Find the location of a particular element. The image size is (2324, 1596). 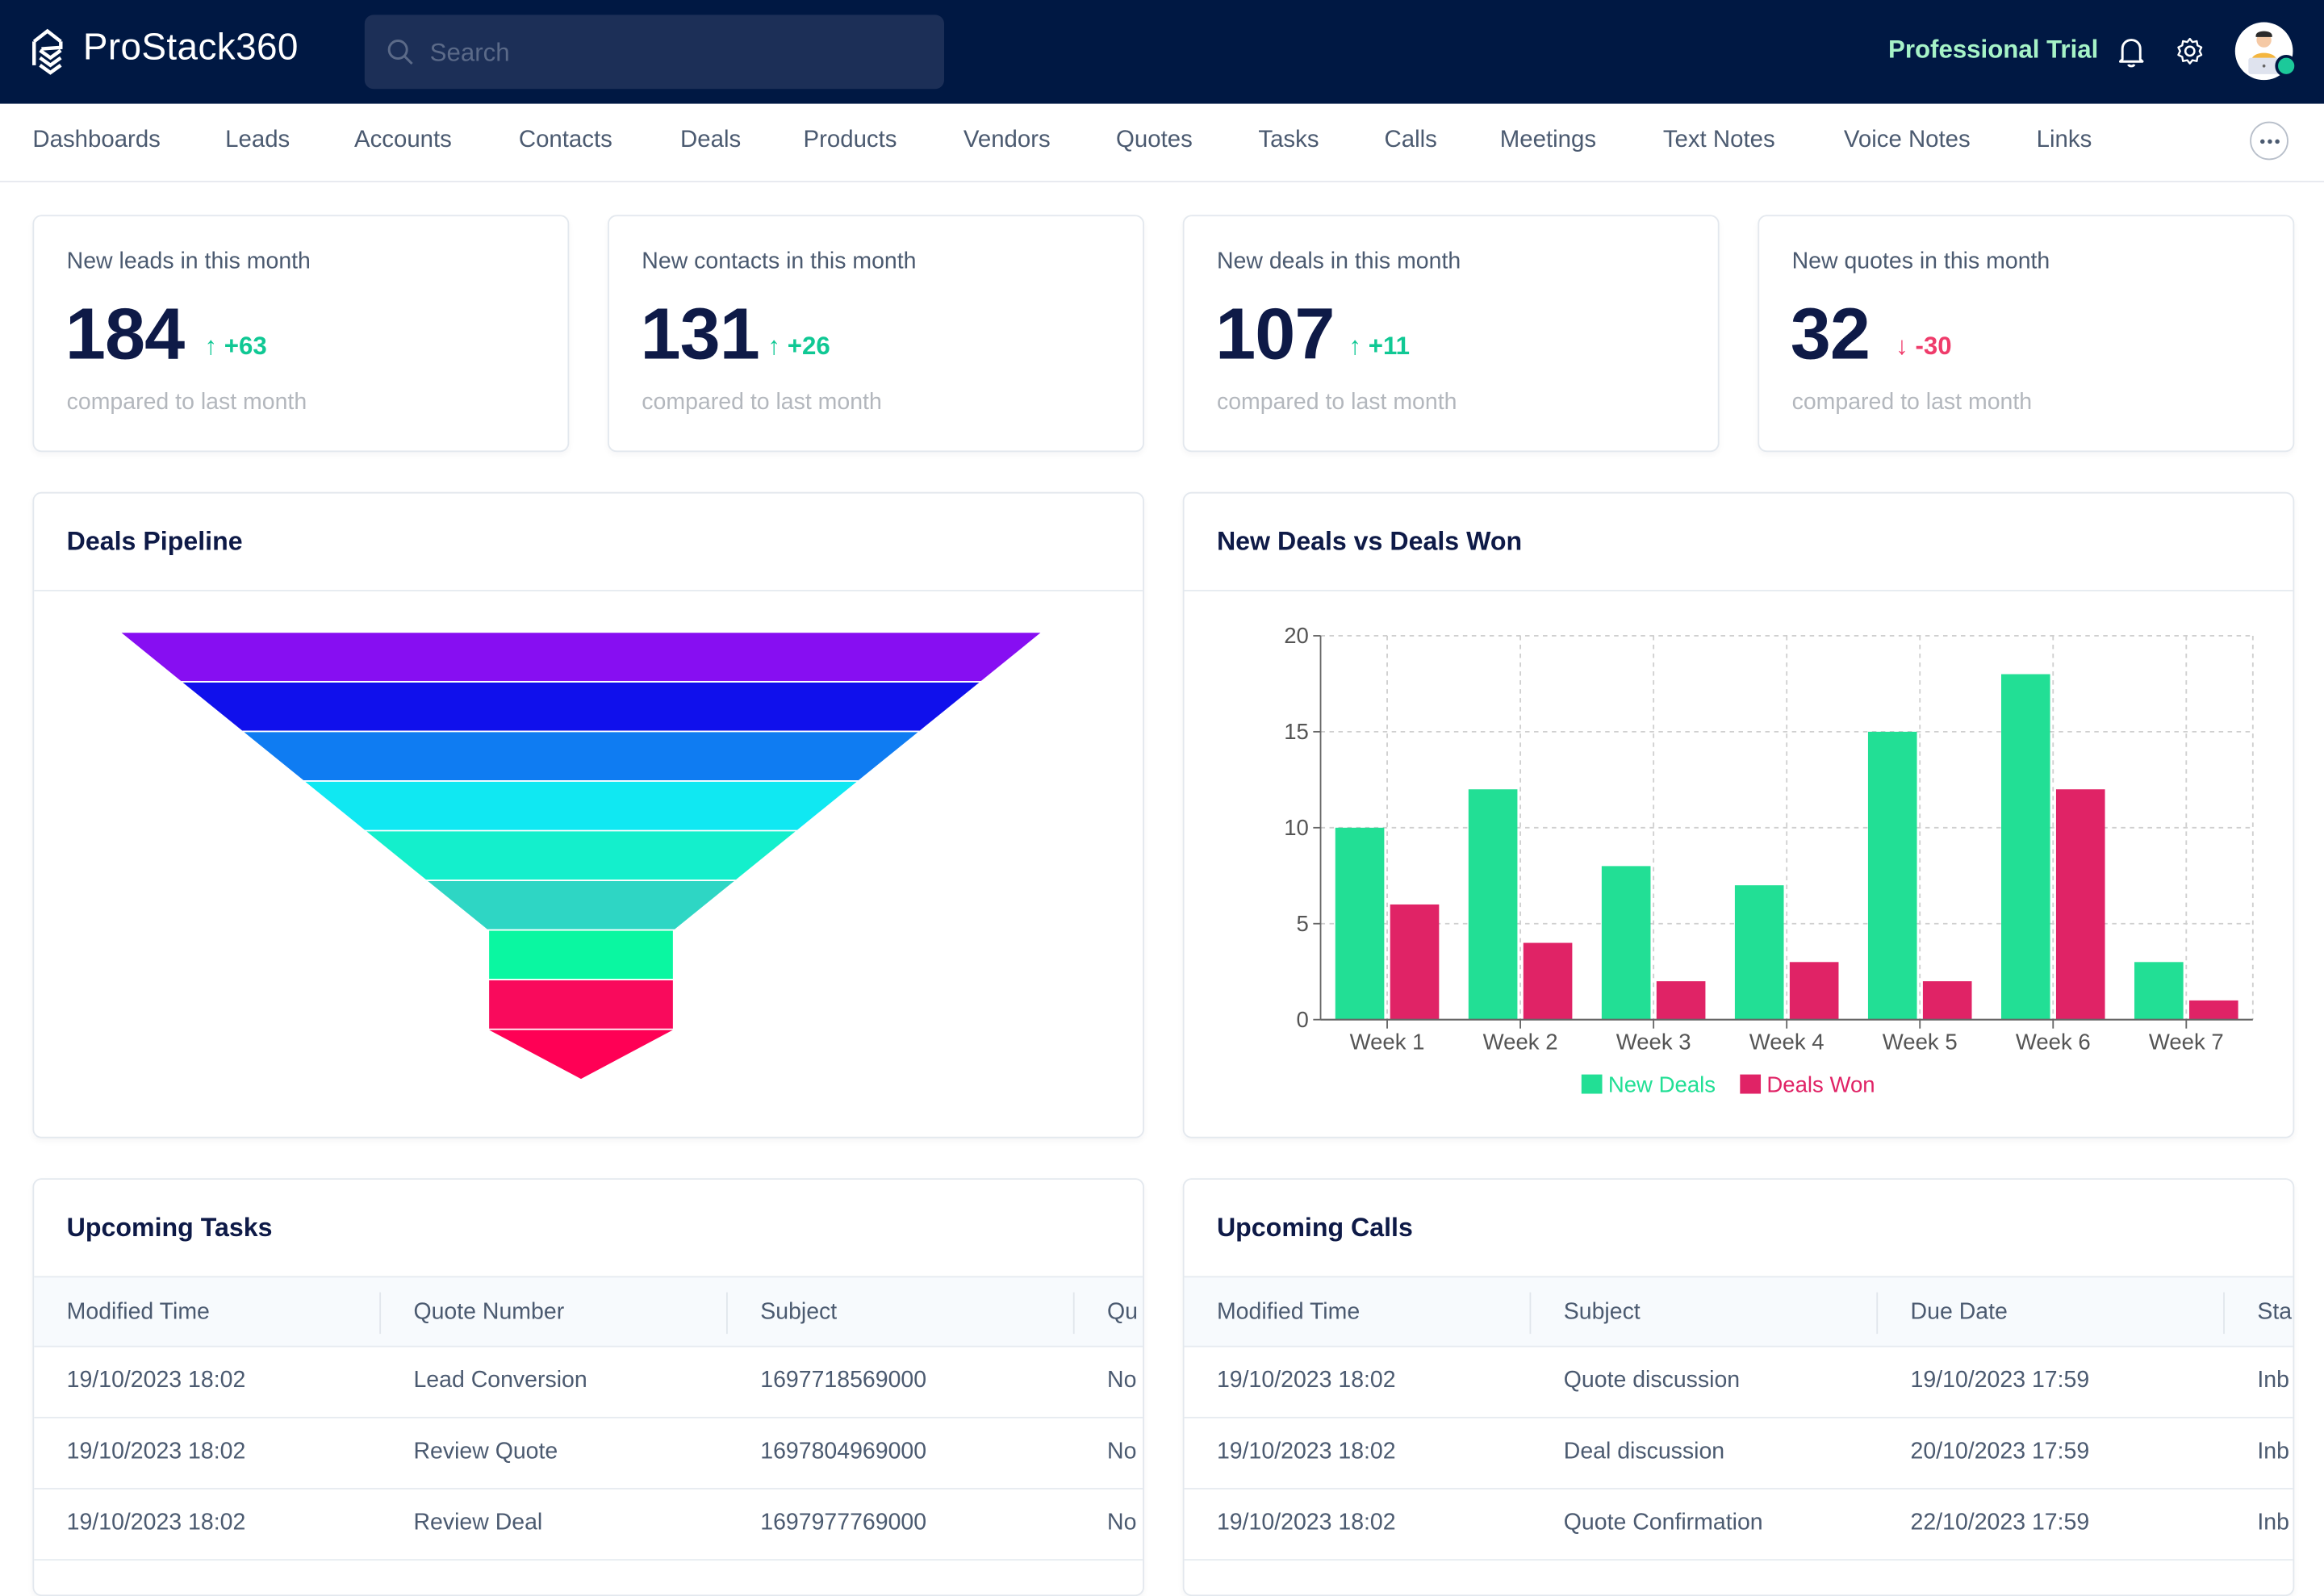

kpi-delta: ↓ -30 is located at coordinates (1924, 346).